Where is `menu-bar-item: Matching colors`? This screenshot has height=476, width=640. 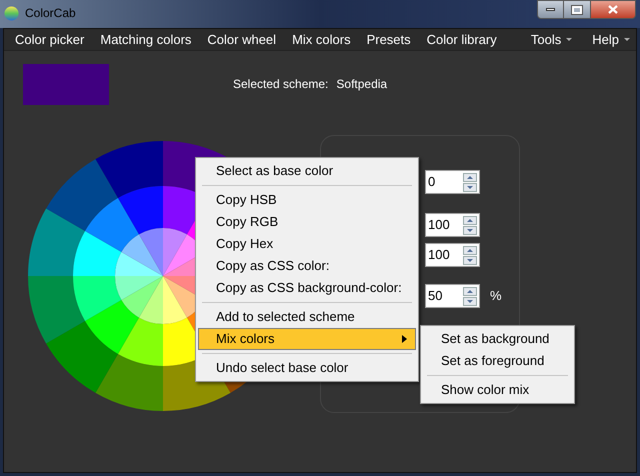 menu-bar-item: Matching colors is located at coordinates (145, 40).